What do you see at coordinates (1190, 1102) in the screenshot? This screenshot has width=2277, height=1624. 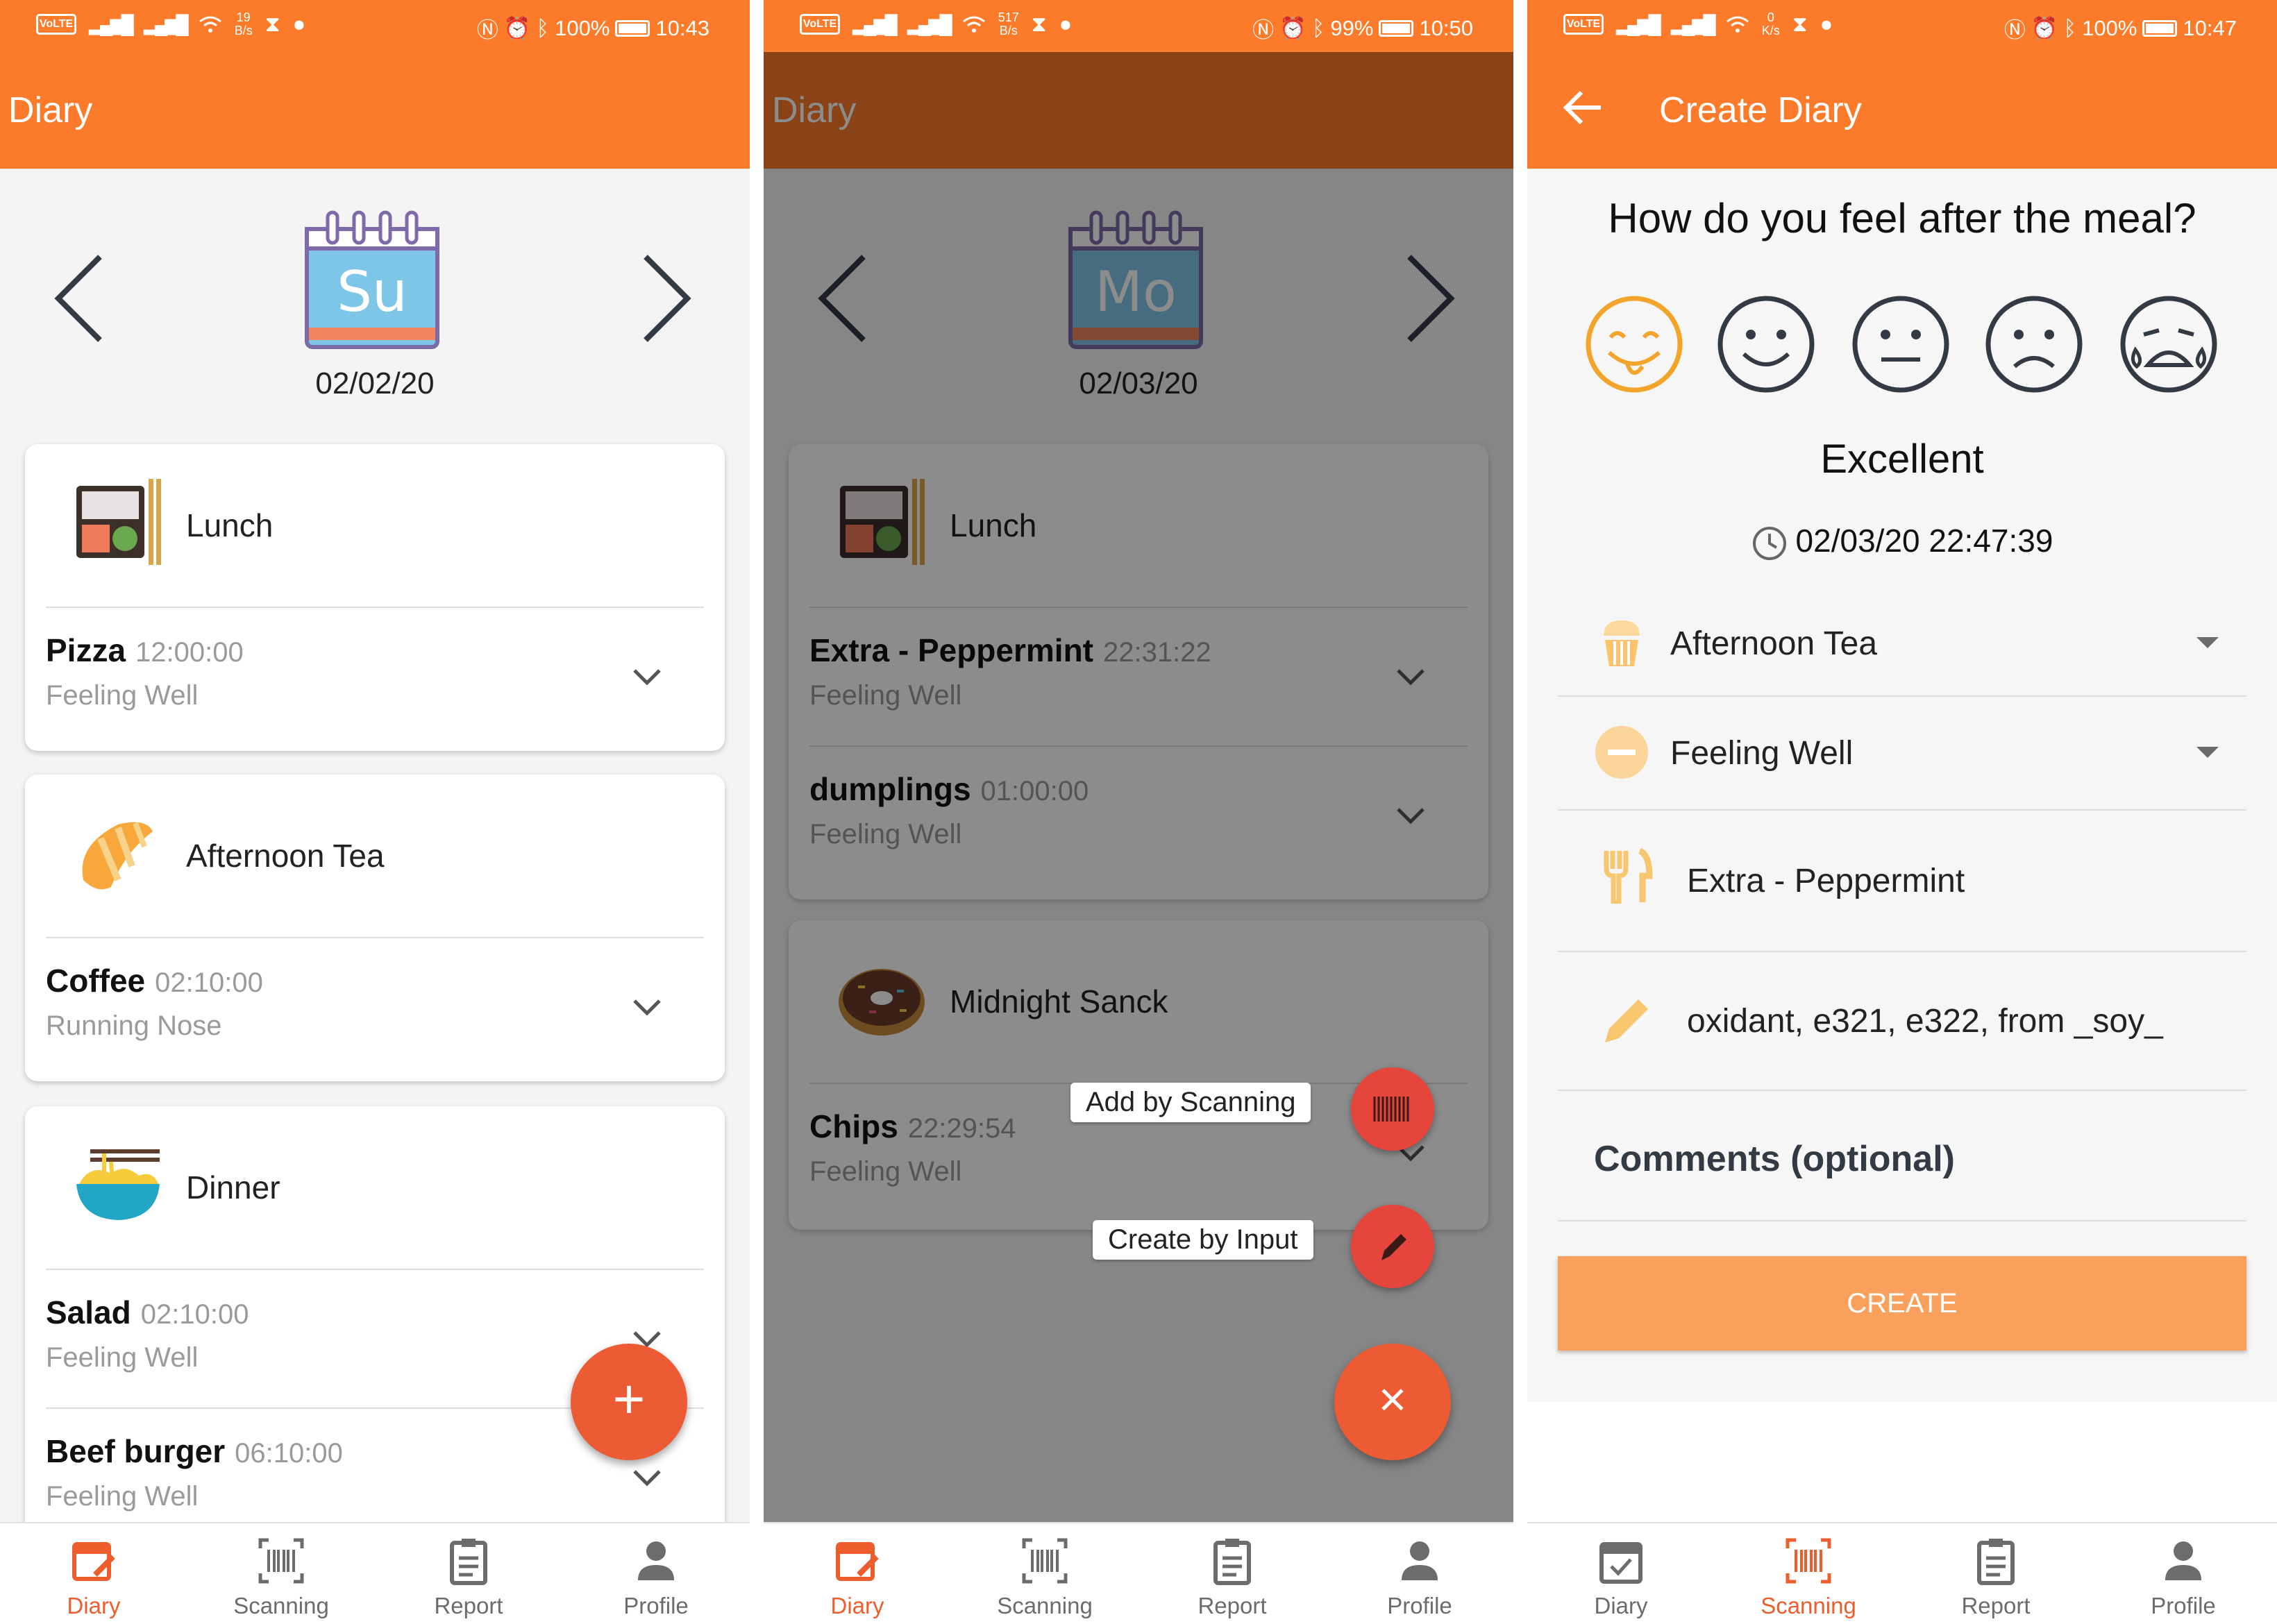 I see `add-by-scanning-label: Add by Scanning` at bounding box center [1190, 1102].